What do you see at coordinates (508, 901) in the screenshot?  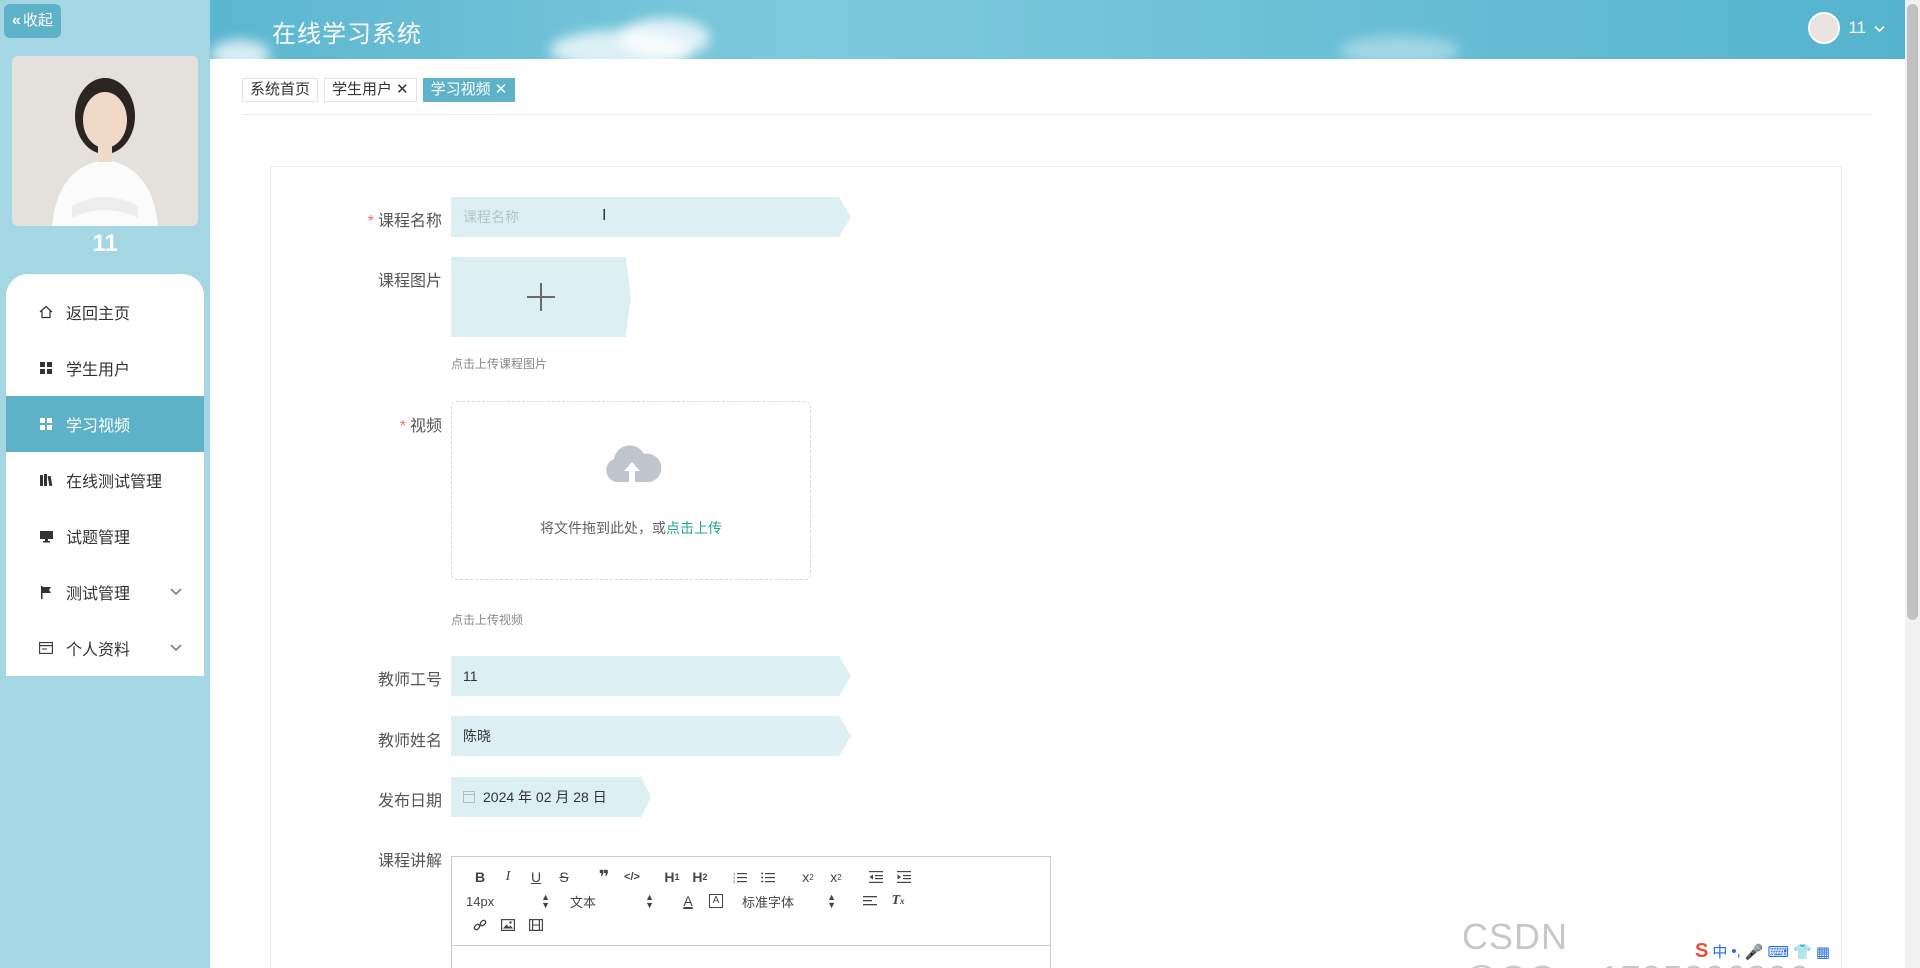 I see `font-size-select: 14px ▲ ▼` at bounding box center [508, 901].